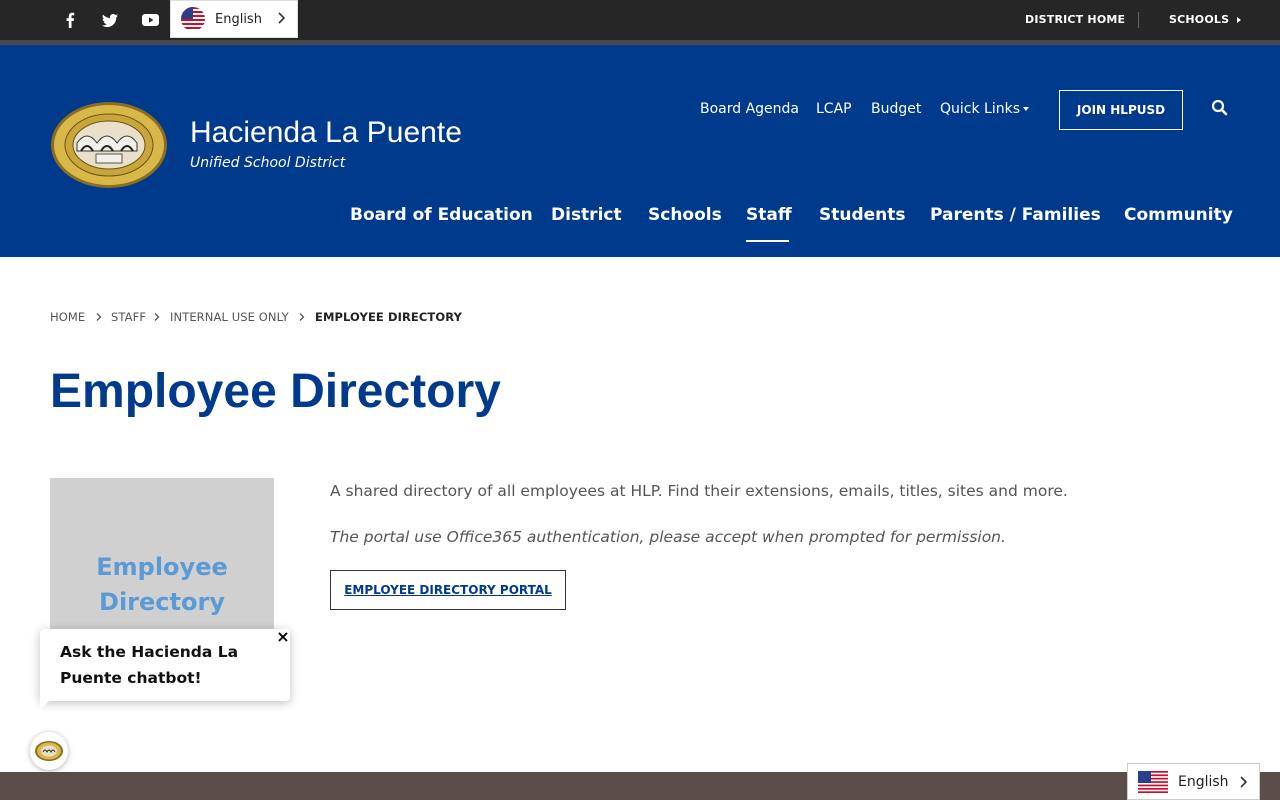 Image resolution: width=1280 pixels, height=800 pixels. Describe the element at coordinates (110, 20) in the screenshot. I see `twitter-icon` at that location.